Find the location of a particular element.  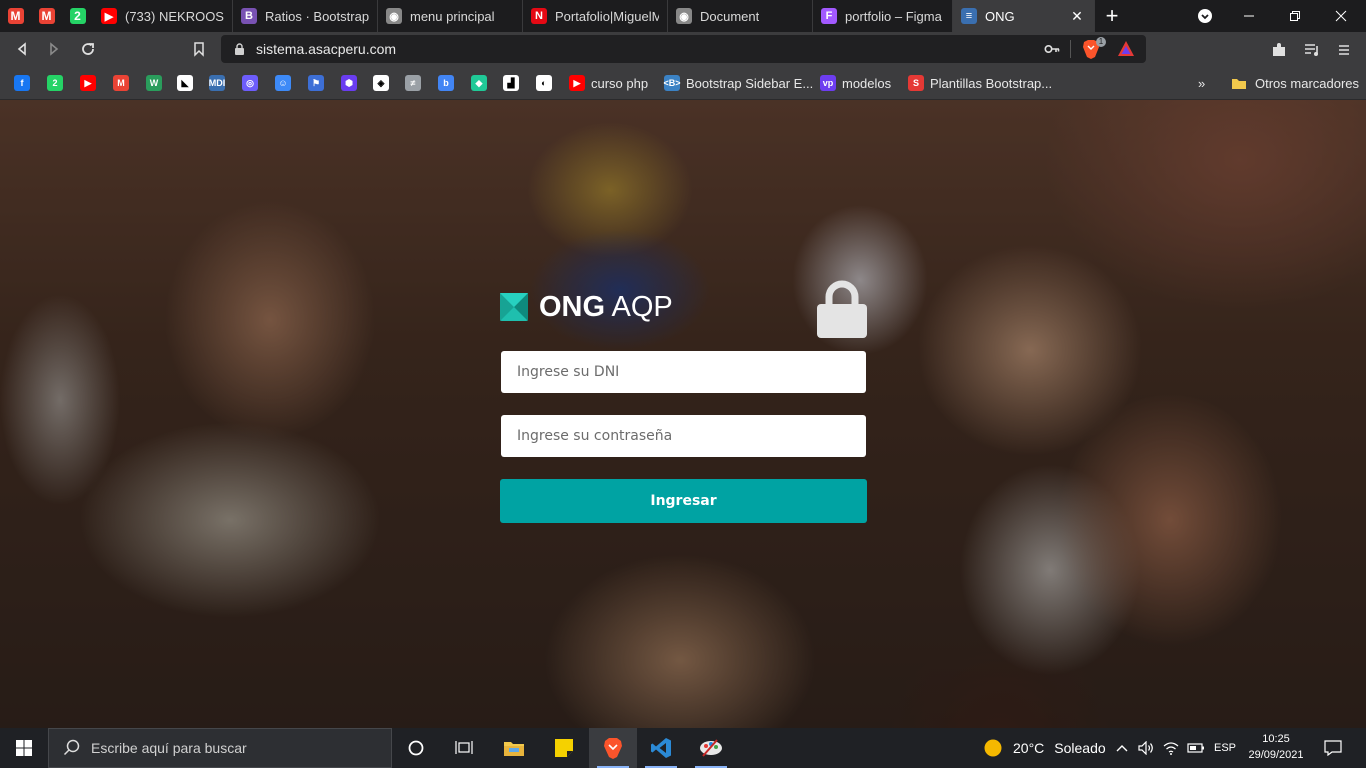

url-text: sistema.asacperu.com is located at coordinates (326, 49).